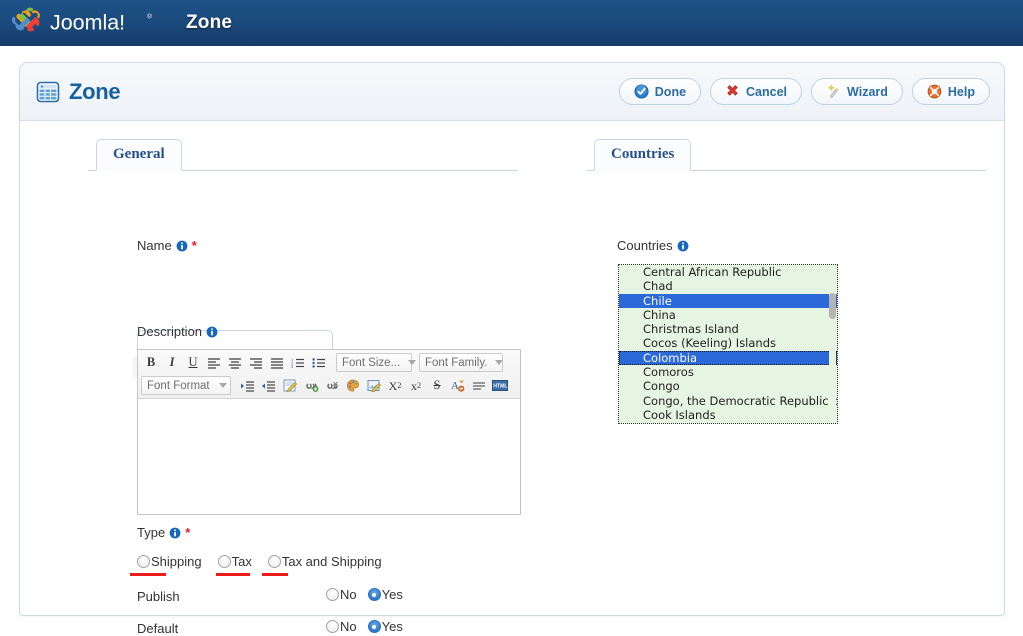 This screenshot has height=636, width=1023. I want to click on ordered-list-icon: 1 2 3, so click(298, 362).